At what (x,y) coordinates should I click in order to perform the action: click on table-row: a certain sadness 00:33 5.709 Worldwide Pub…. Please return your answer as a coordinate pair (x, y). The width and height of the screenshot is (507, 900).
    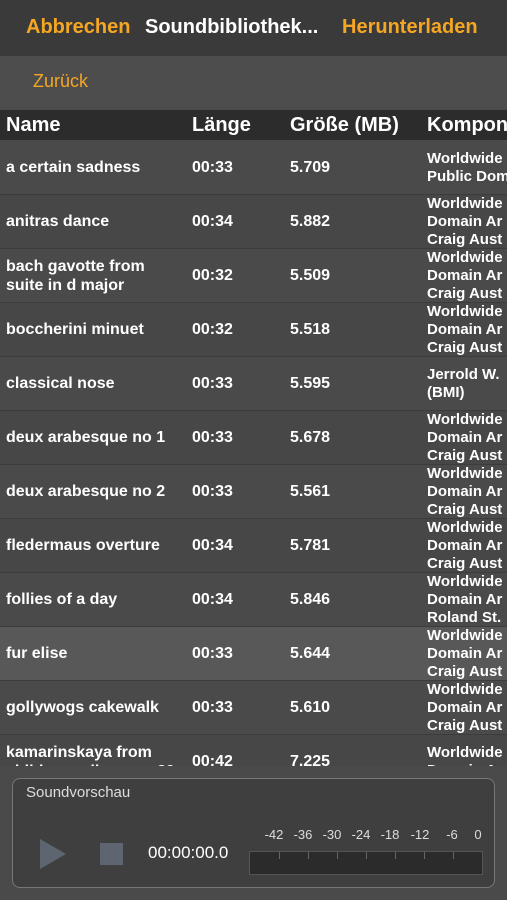
    Looking at the image, I should click on (253, 168).